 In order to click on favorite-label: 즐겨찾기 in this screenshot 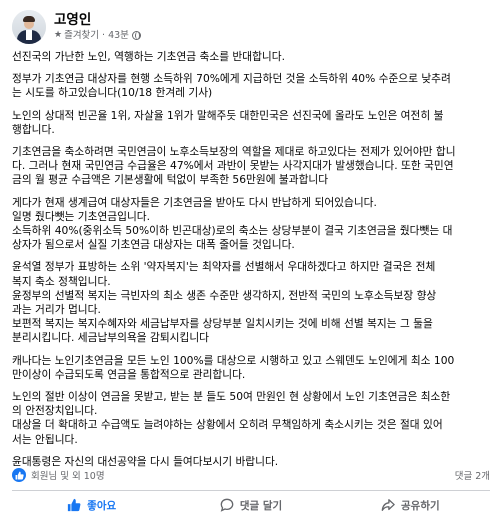, I will do `click(82, 35)`.